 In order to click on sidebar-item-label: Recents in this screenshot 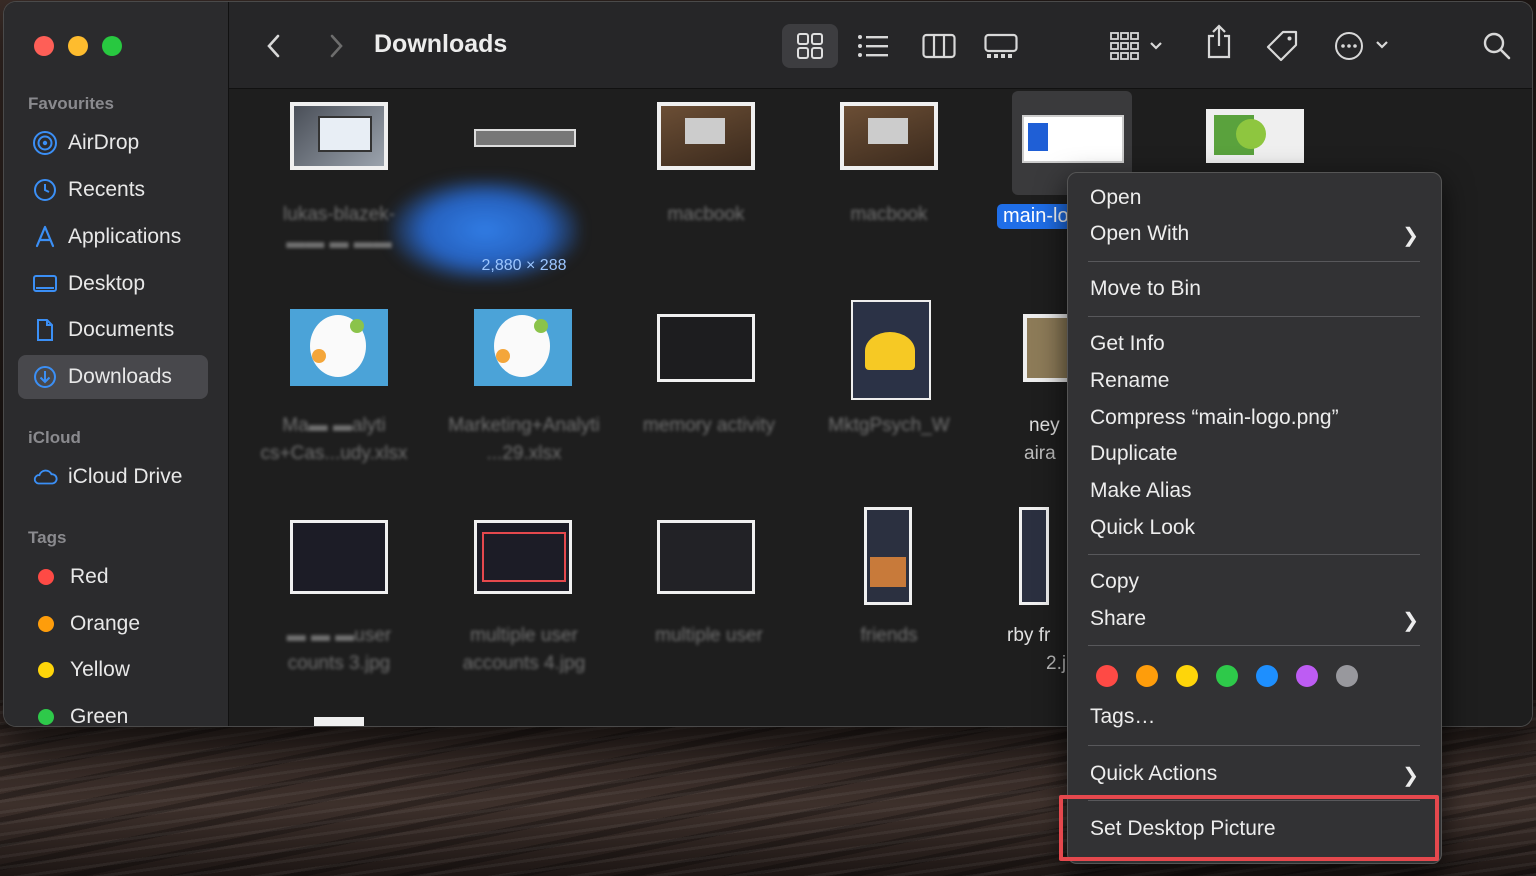, I will do `click(107, 189)`.